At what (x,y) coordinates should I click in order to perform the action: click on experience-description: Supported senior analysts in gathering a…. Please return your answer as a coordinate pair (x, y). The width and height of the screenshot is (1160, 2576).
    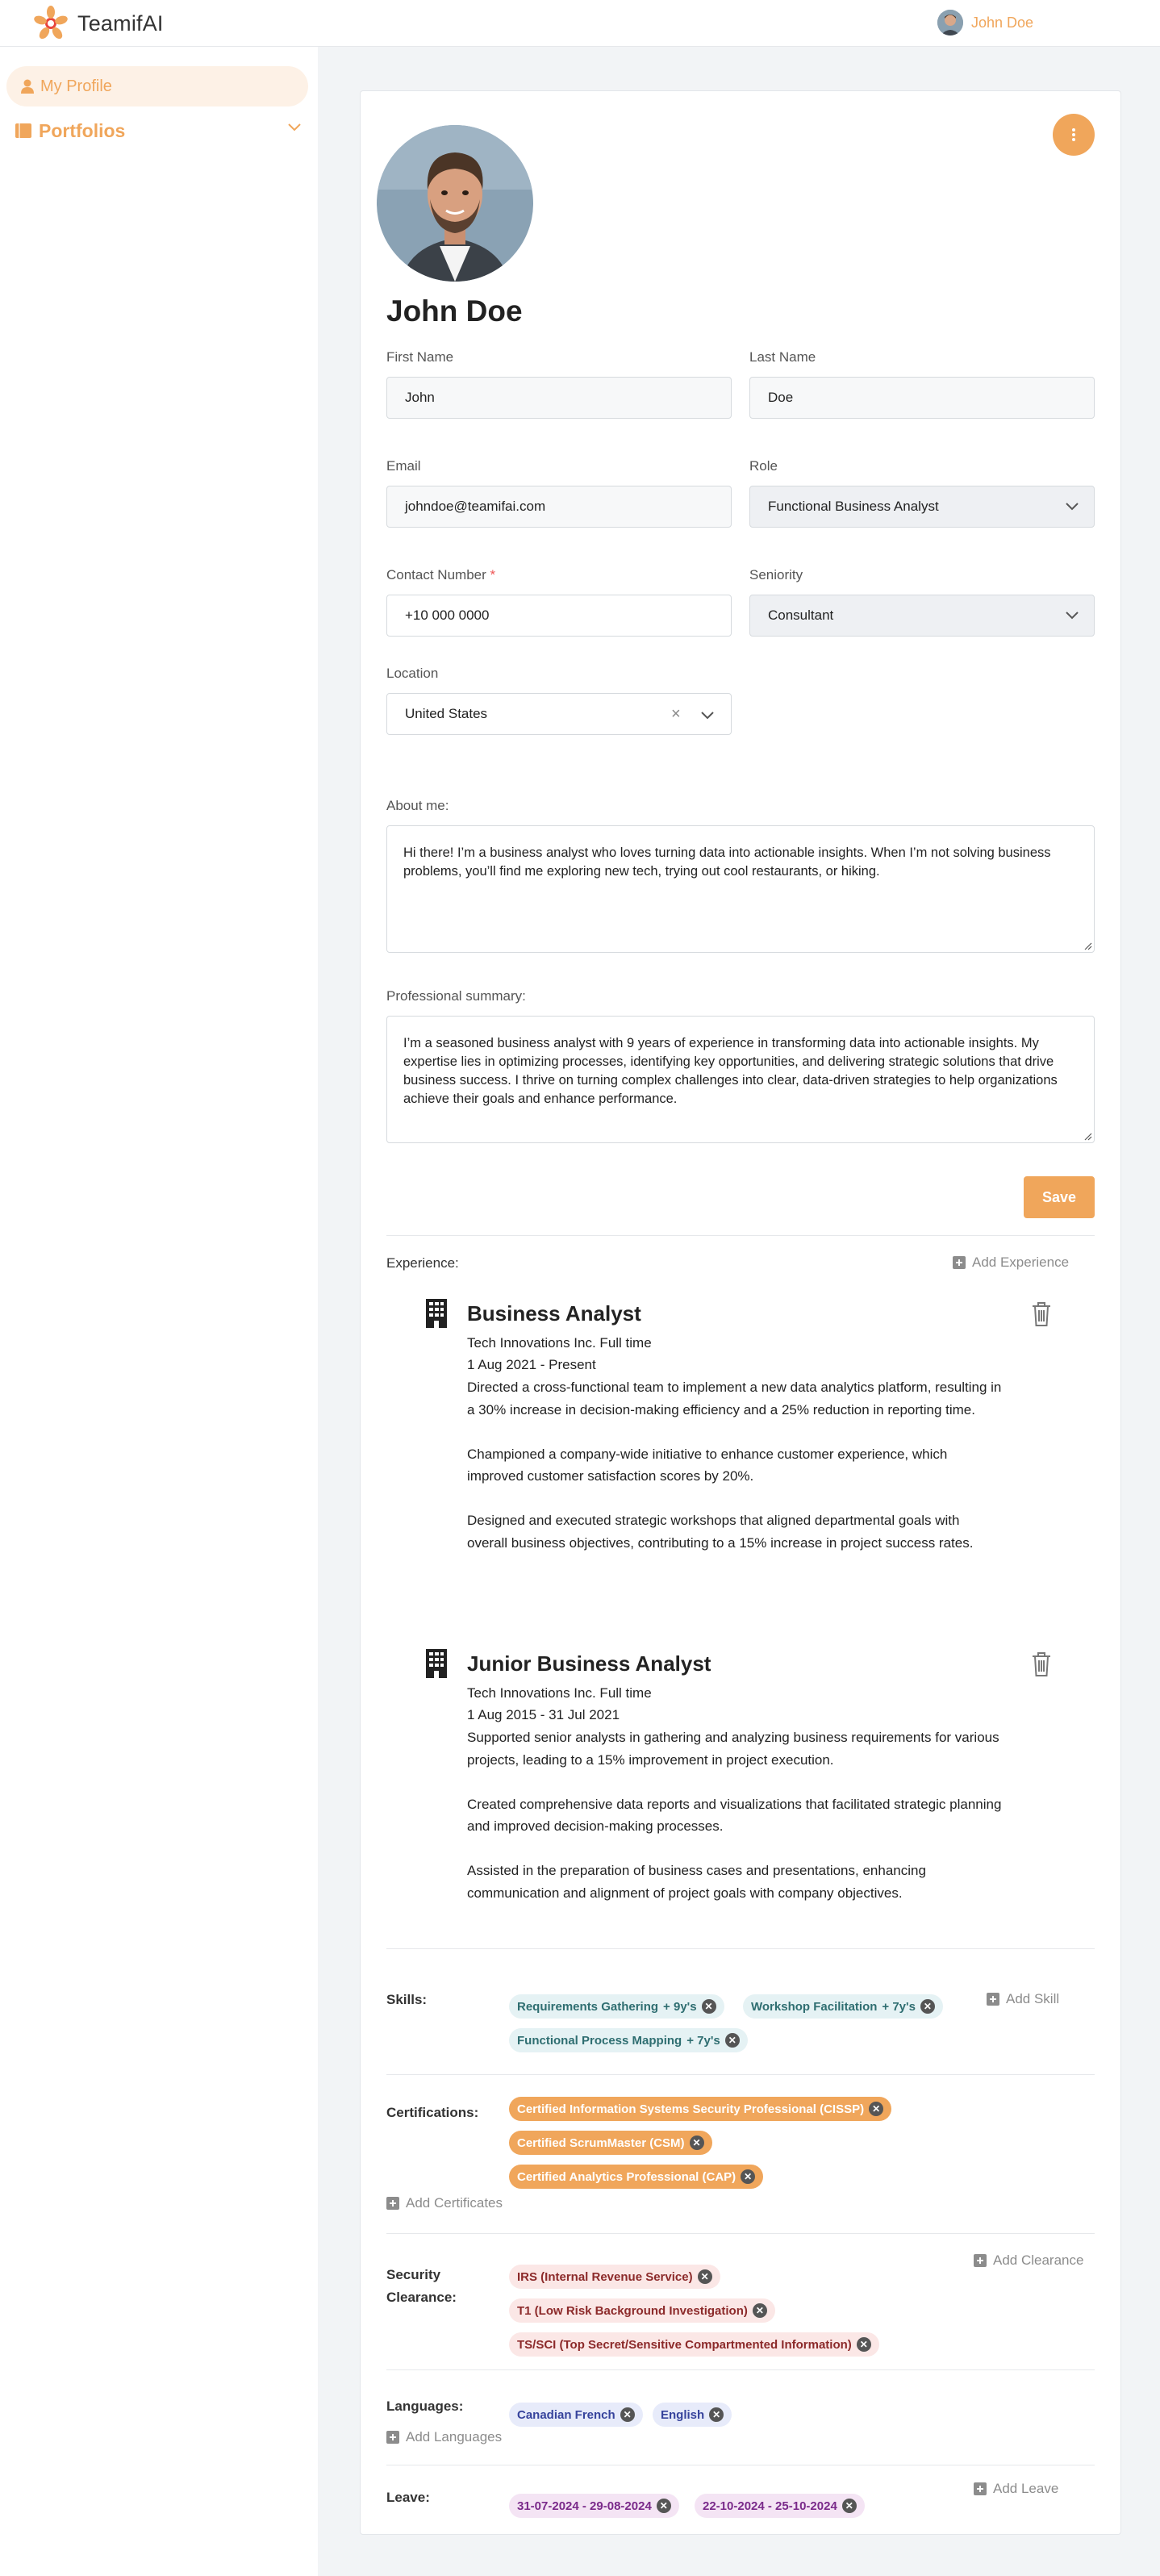
    Looking at the image, I should click on (735, 1826).